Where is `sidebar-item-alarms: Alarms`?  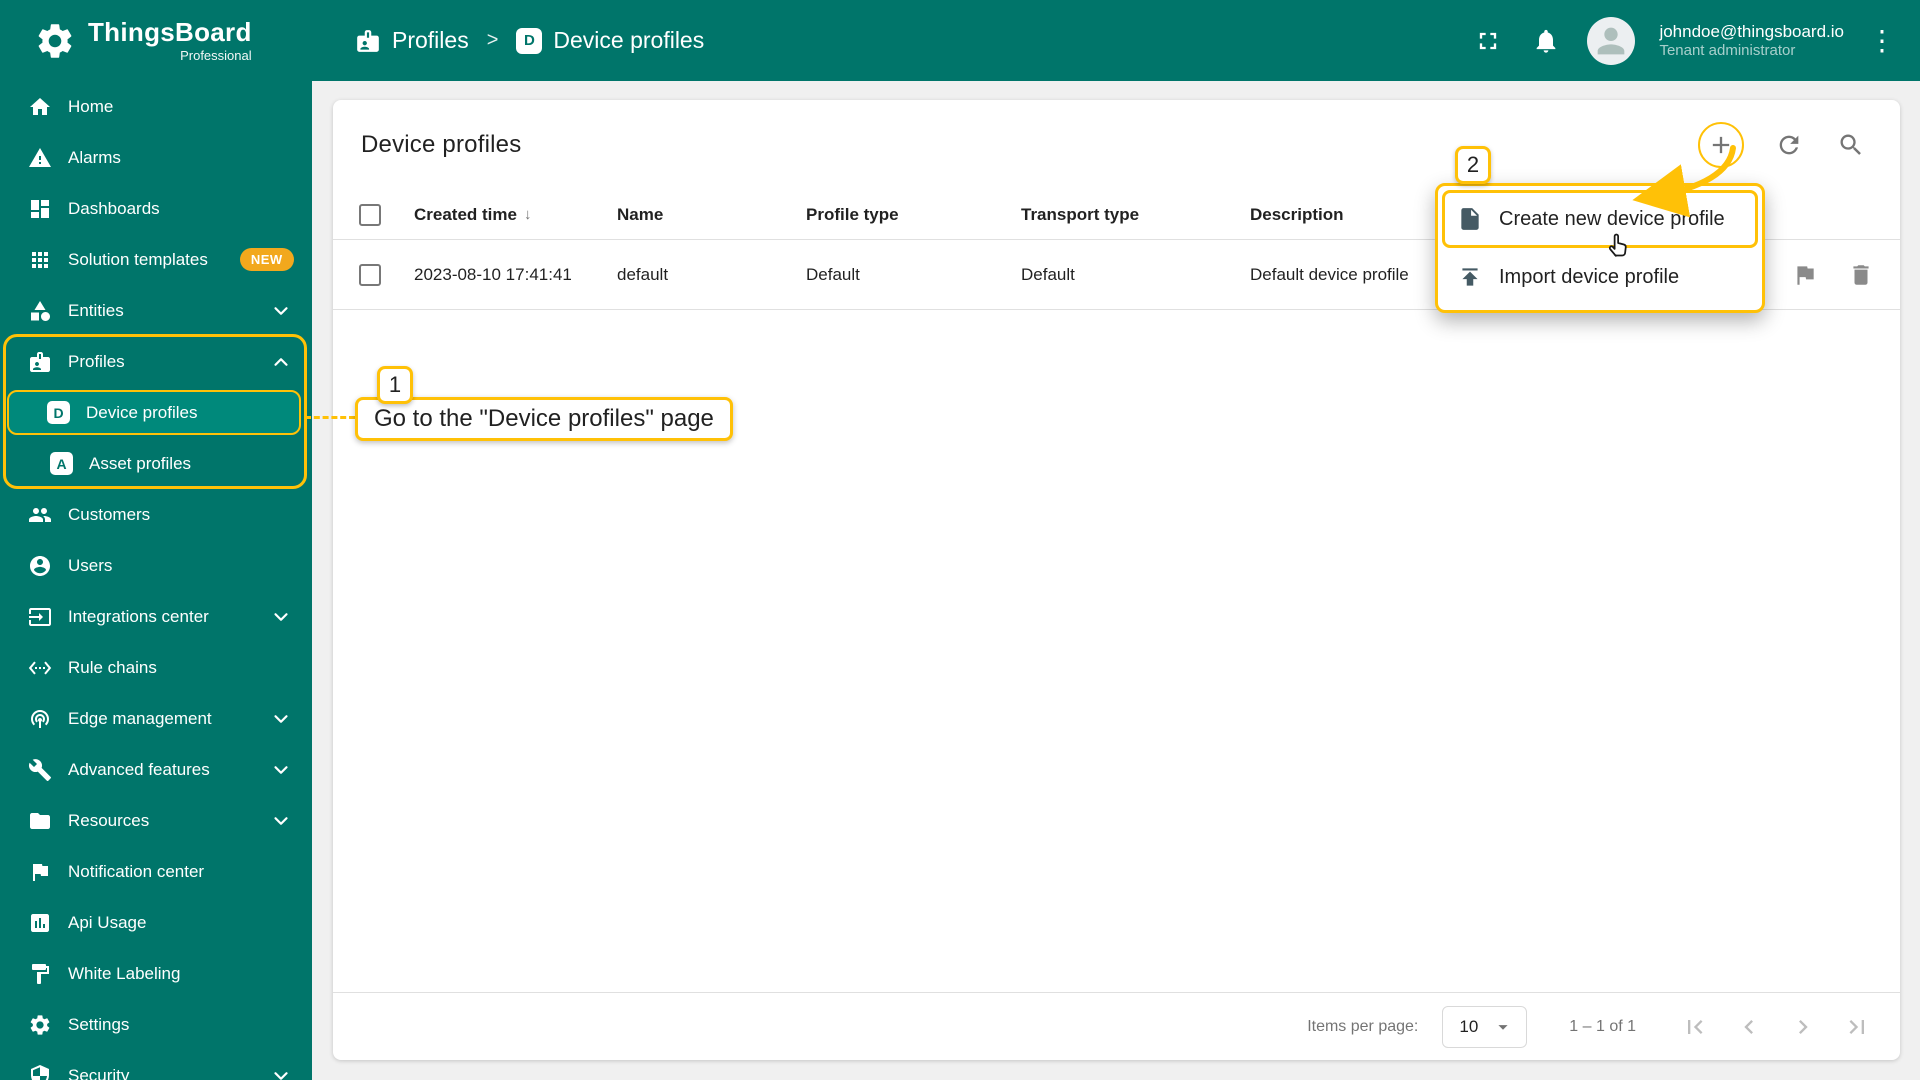
sidebar-item-alarms: Alarms is located at coordinates (156, 157).